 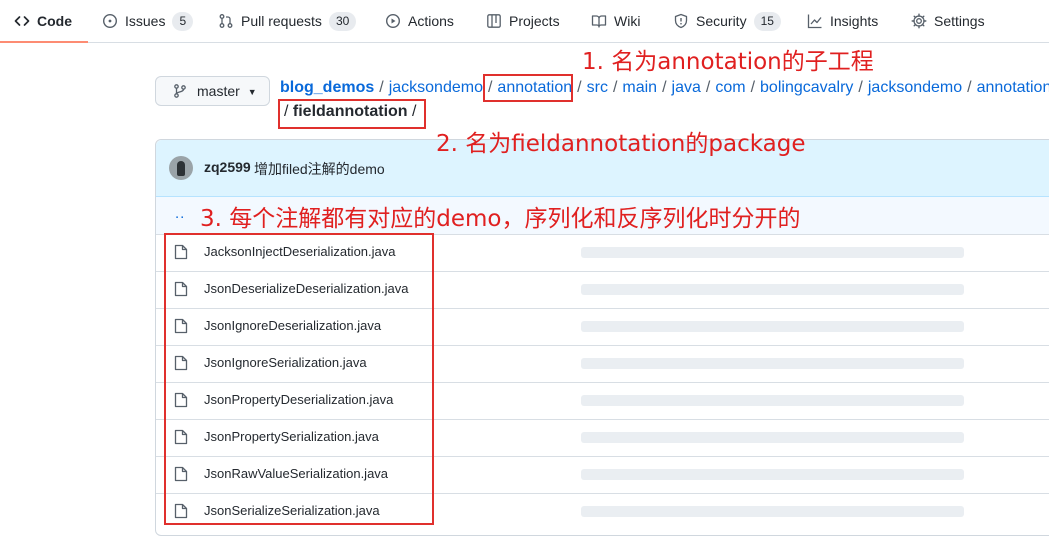 I want to click on tab-label: Projects, so click(x=534, y=21).